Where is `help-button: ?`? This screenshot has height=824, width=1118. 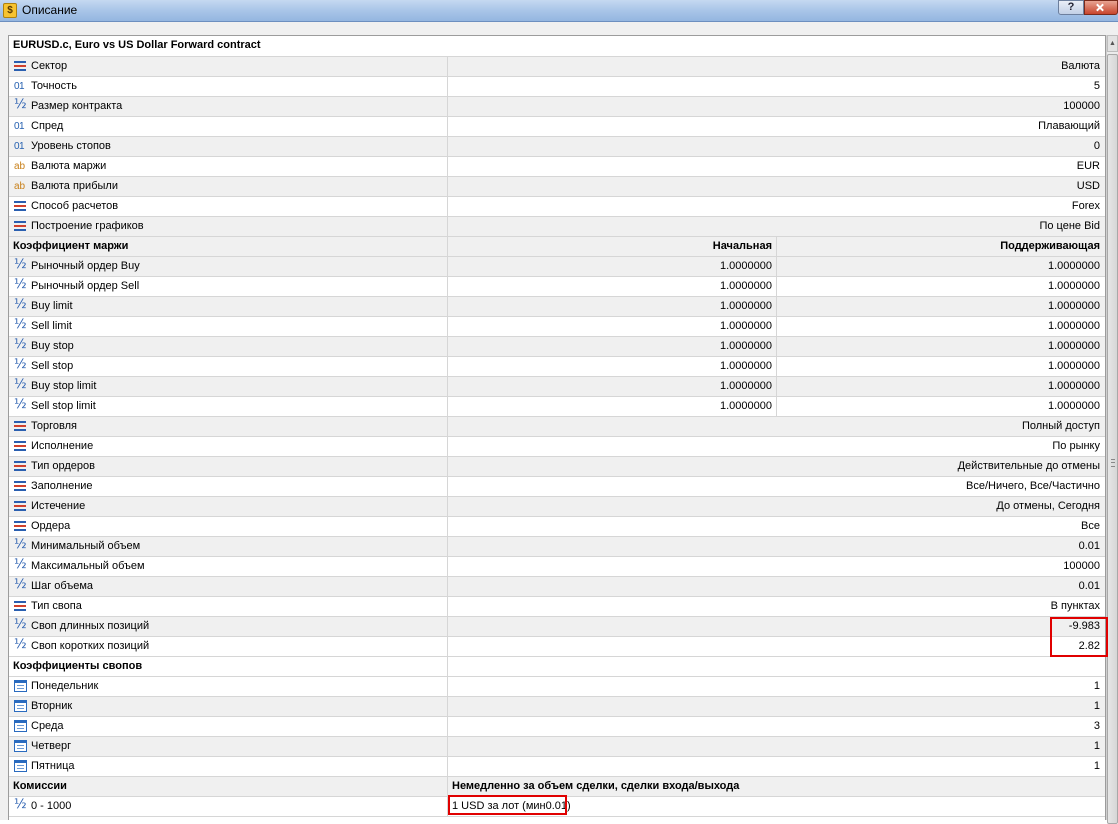
help-button: ? is located at coordinates (1071, 7).